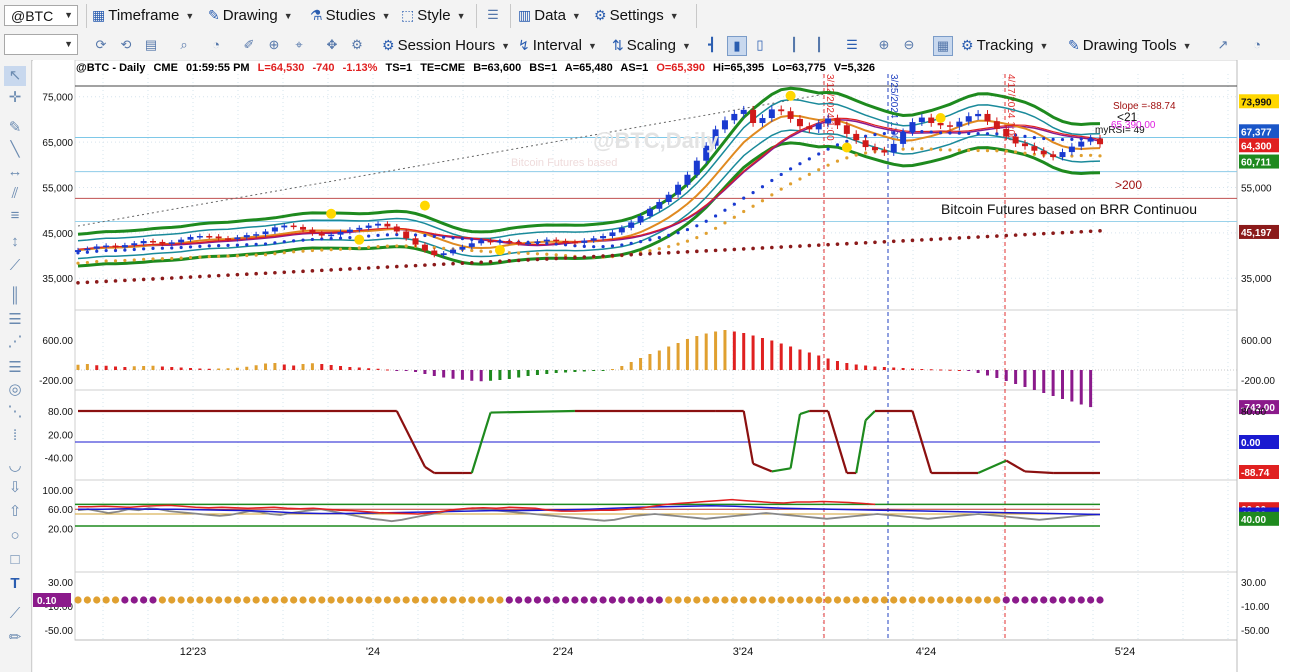 The image size is (1290, 672). What do you see at coordinates (926, 652) in the screenshot?
I see `x-tick-label: 4'24` at bounding box center [926, 652].